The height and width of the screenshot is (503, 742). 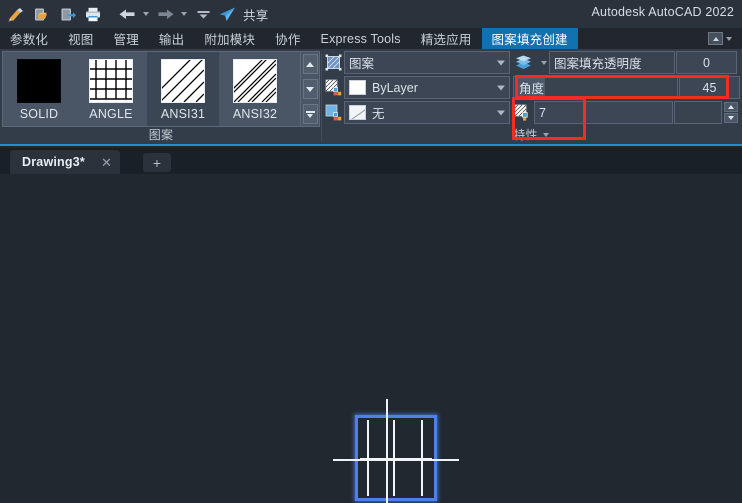 I want to click on tab-strip-spacer, so click(x=640, y=38).